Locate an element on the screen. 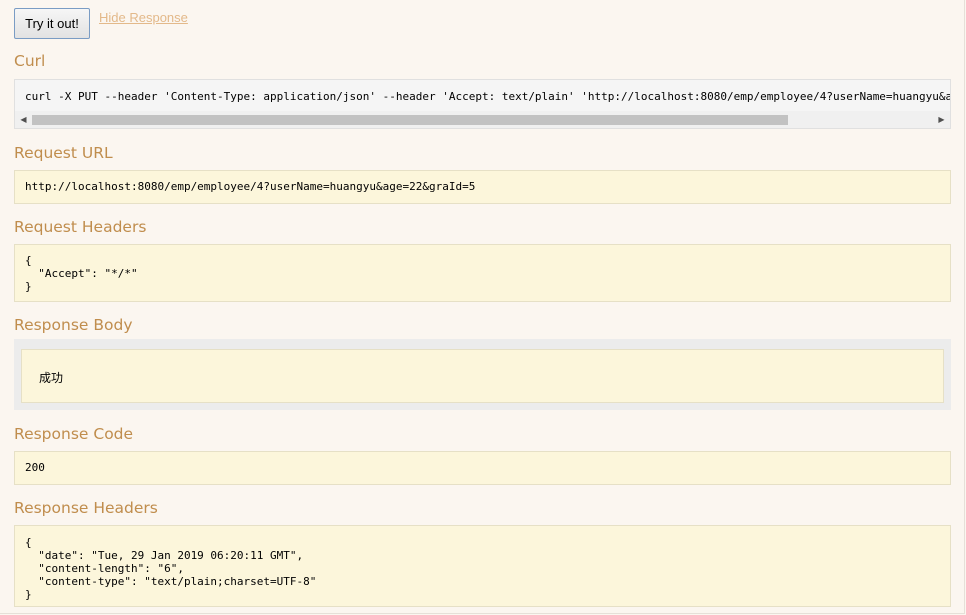  try-it-out-button: Try it out! is located at coordinates (52, 23).